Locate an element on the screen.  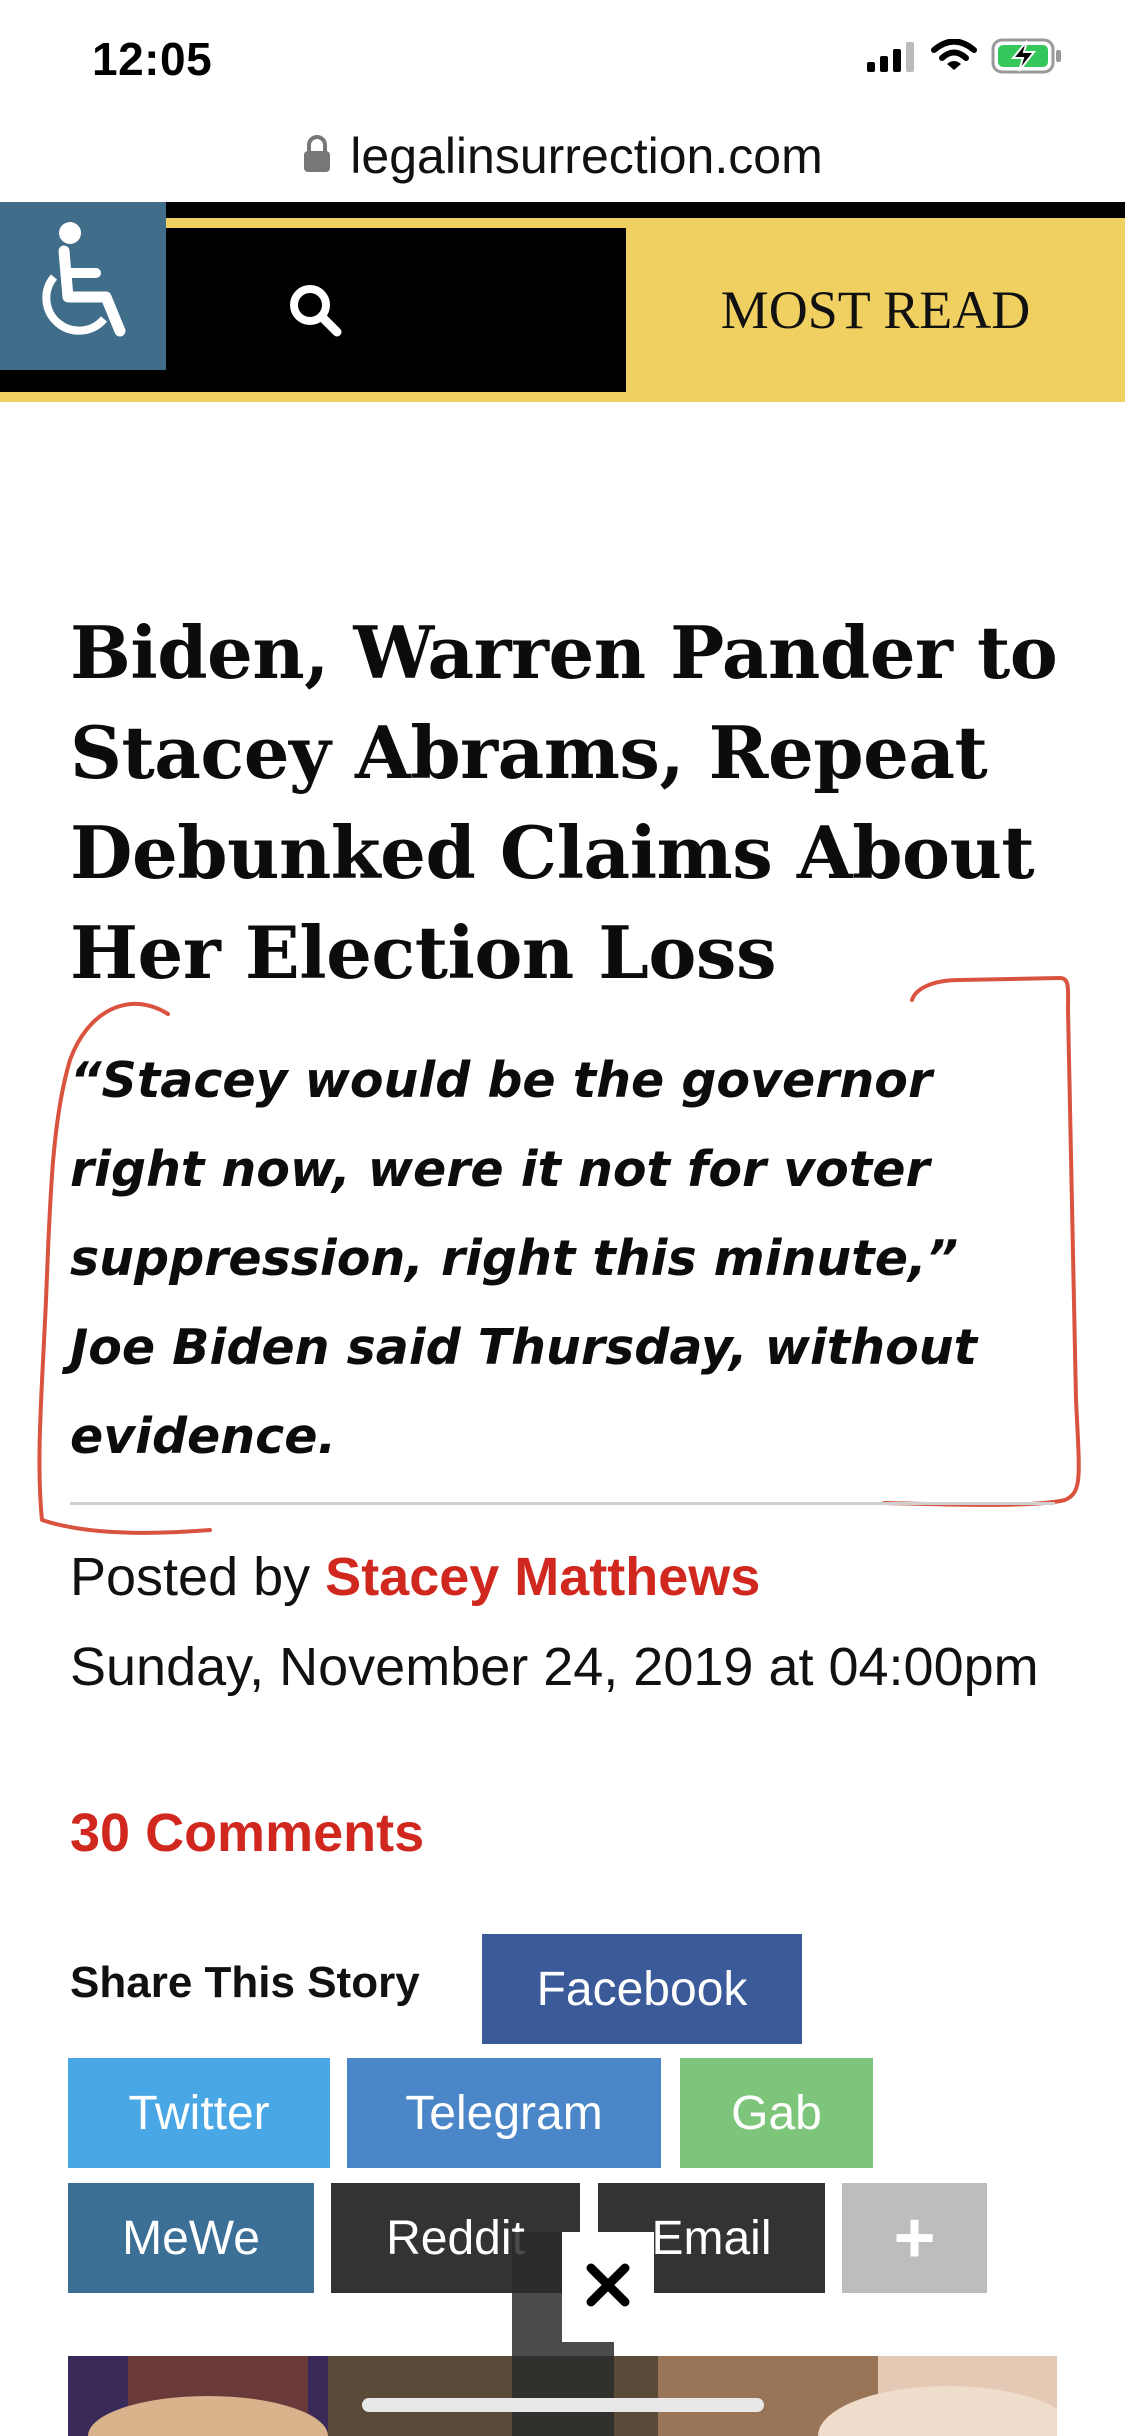
header-search-area is located at coordinates (396, 313).